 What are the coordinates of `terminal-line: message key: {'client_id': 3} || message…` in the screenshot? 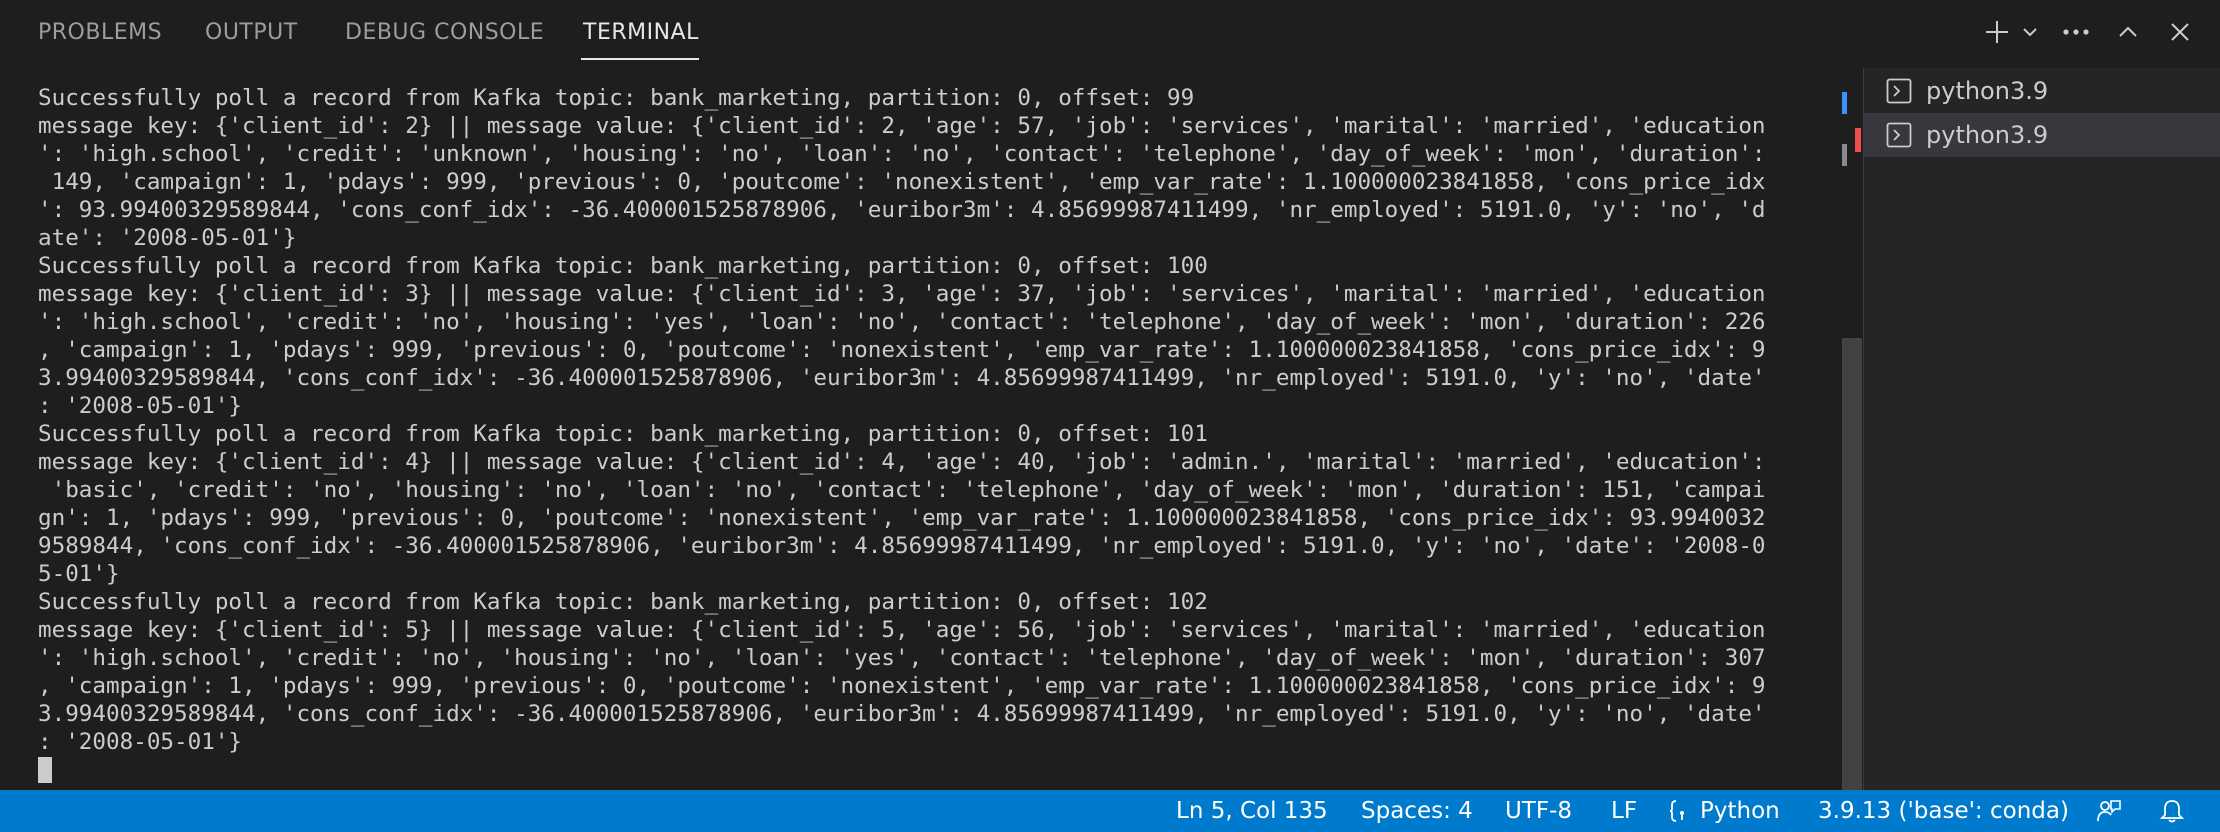 It's located at (902, 294).